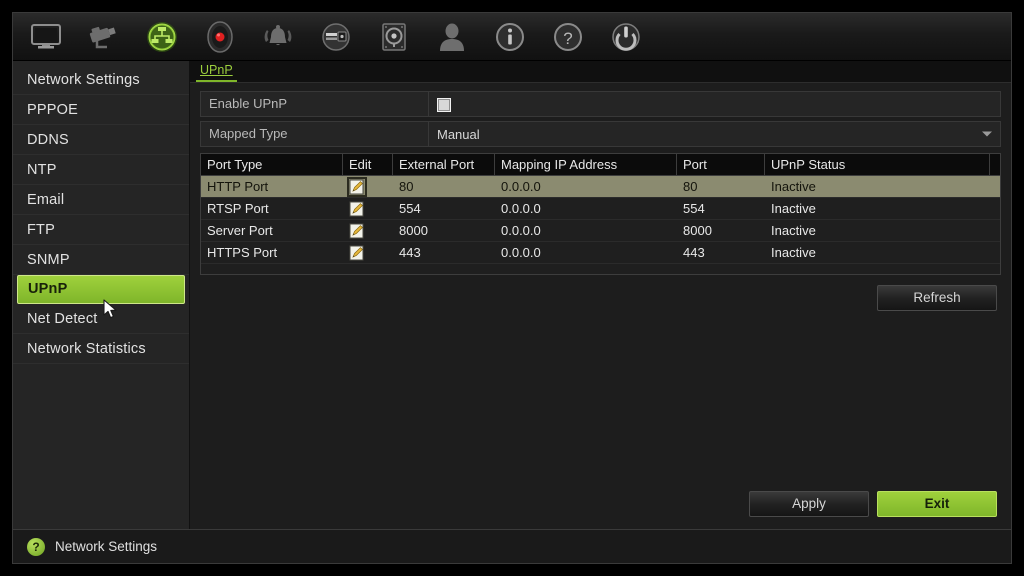 This screenshot has width=1024, height=576. What do you see at coordinates (101, 110) in the screenshot?
I see `sidebar-item-pppoe: PPPOE` at bounding box center [101, 110].